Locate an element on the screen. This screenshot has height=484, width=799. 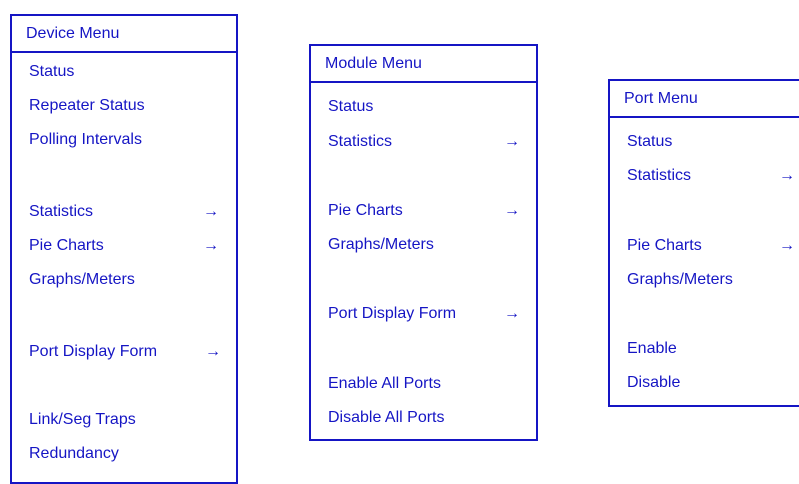
module-menu-item-graphs-meters: Graphs/Meters is located at coordinates (423, 245).